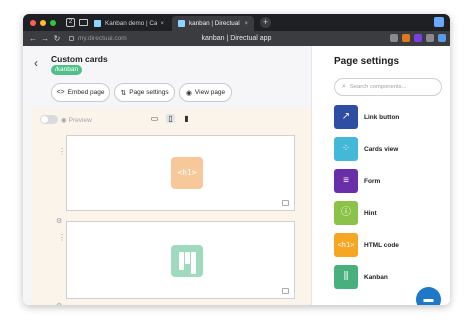  I want to click on search-input, so click(392, 87).